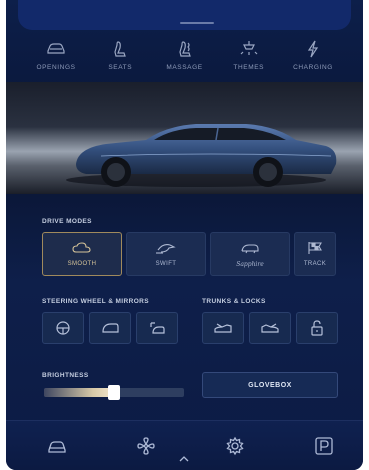  What do you see at coordinates (65, 375) in the screenshot?
I see `brightness-title: BRIGHTNESS` at bounding box center [65, 375].